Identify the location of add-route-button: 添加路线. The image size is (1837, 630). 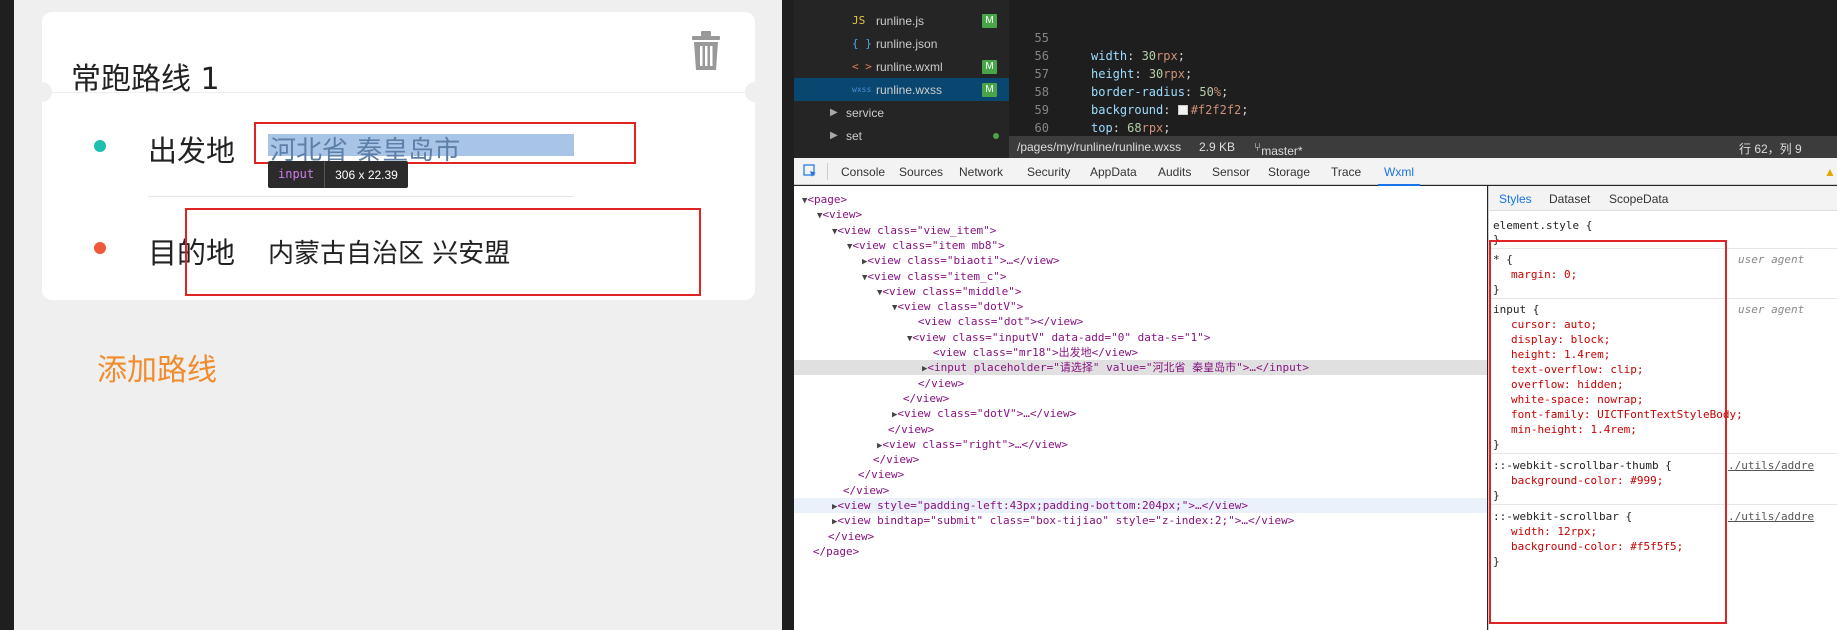
(157, 367).